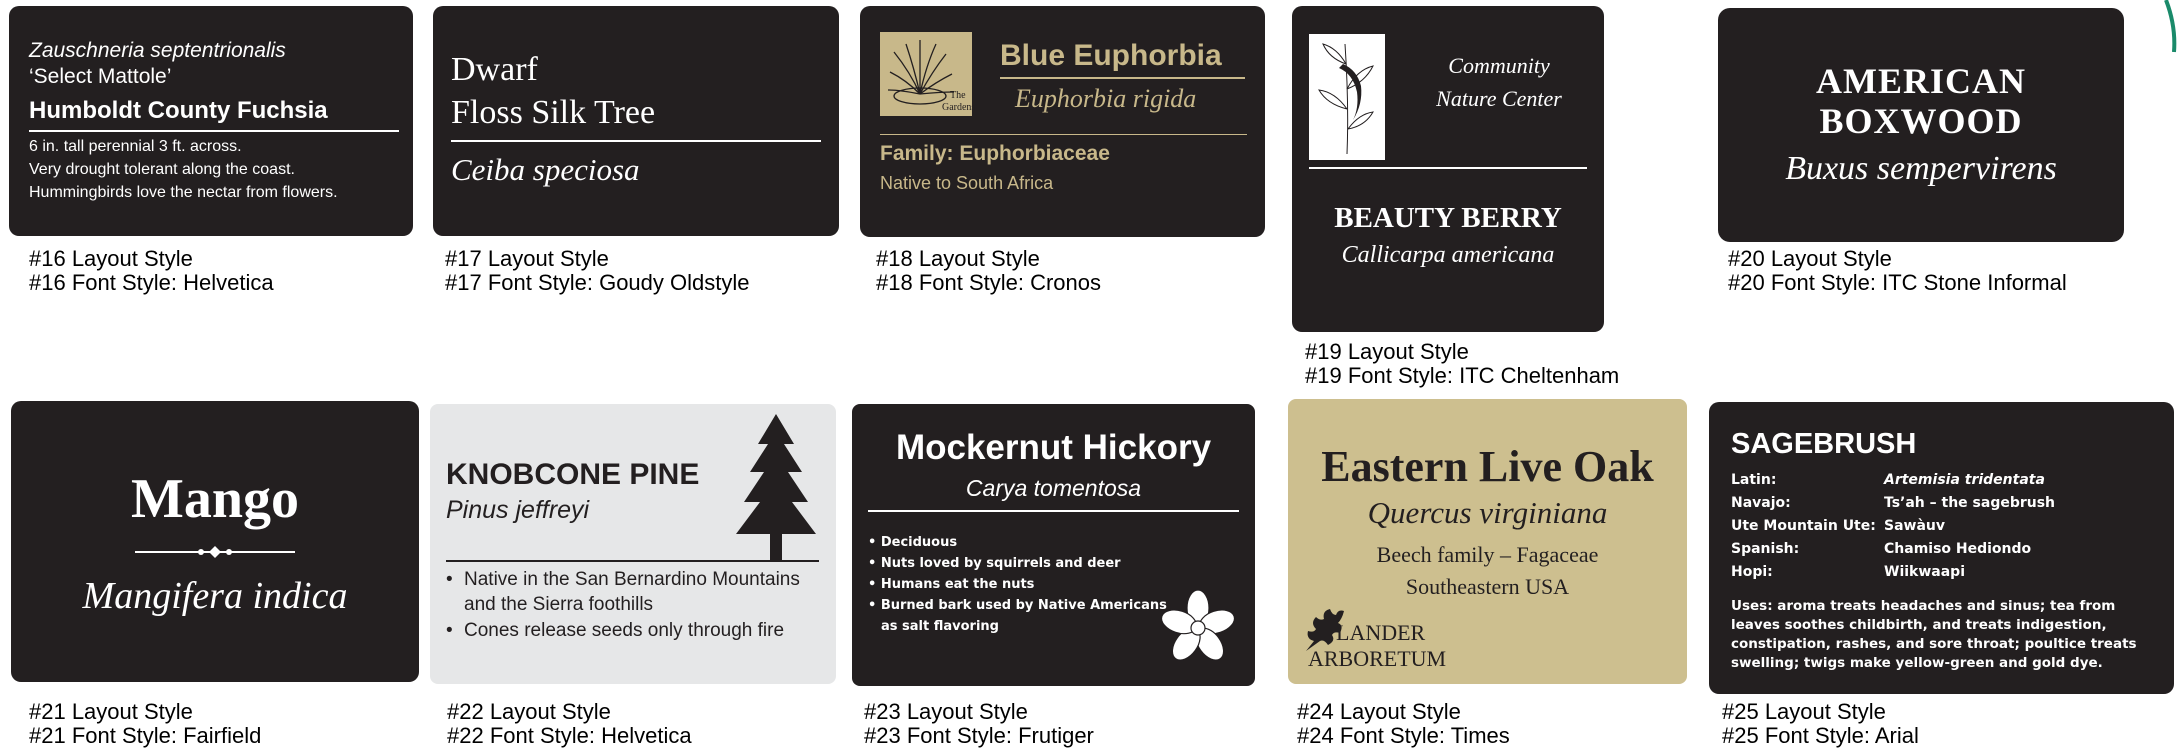 Image resolution: width=2182 pixels, height=749 pixels. Describe the element at coordinates (1958, 549) in the screenshot. I see `sign-25-row-value-spanish: Chamiso Hediondo` at that location.